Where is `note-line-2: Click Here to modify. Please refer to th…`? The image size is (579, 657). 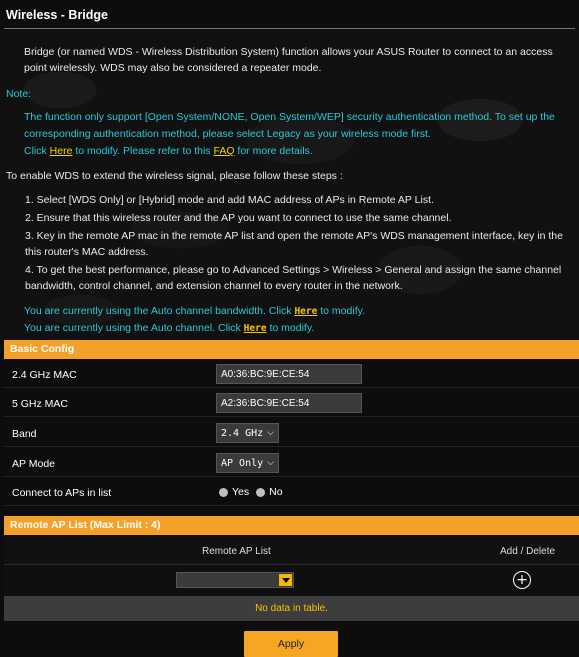
note-line-2: Click Here to modify. Please refer to th… is located at coordinates (296, 151).